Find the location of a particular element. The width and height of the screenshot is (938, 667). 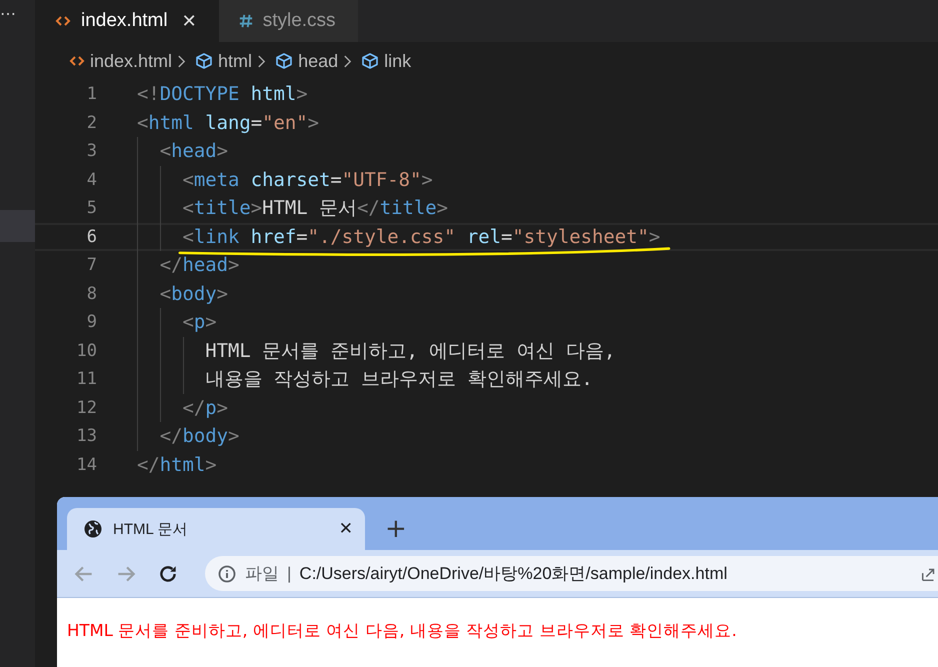

editor-tab: index.html ✕ is located at coordinates (127, 21).